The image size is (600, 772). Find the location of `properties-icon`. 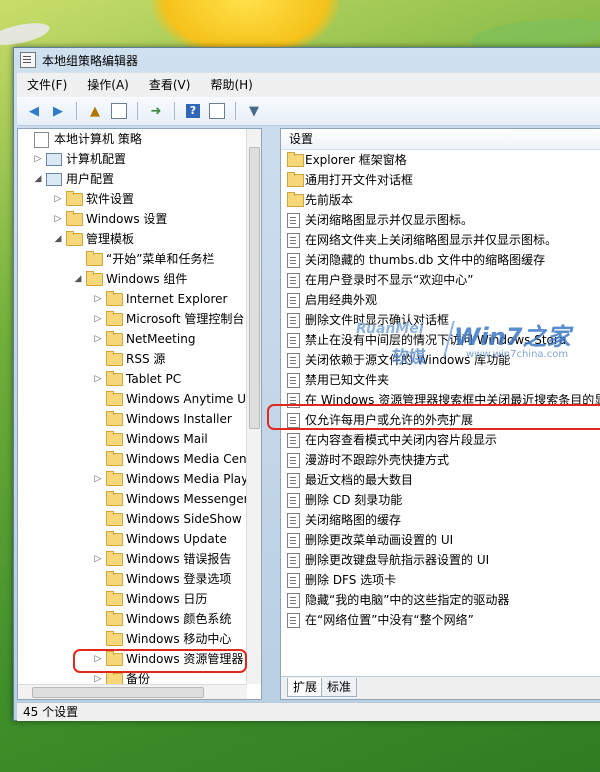

properties-icon is located at coordinates (217, 111).